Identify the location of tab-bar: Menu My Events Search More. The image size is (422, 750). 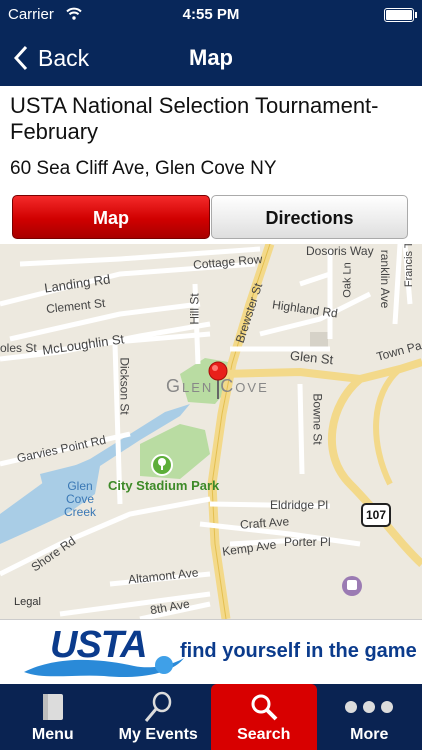
(211, 717).